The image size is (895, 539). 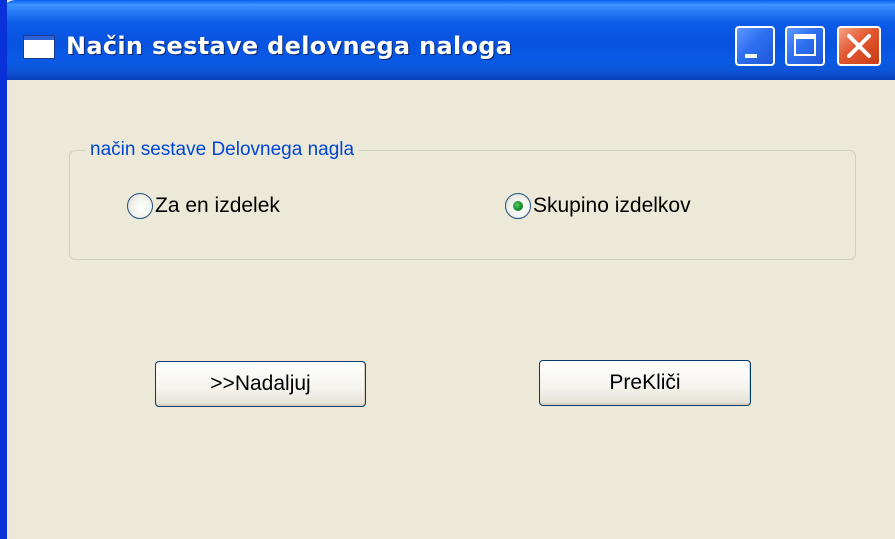 I want to click on radio-single-product: Za en izdelek, so click(x=203, y=206).